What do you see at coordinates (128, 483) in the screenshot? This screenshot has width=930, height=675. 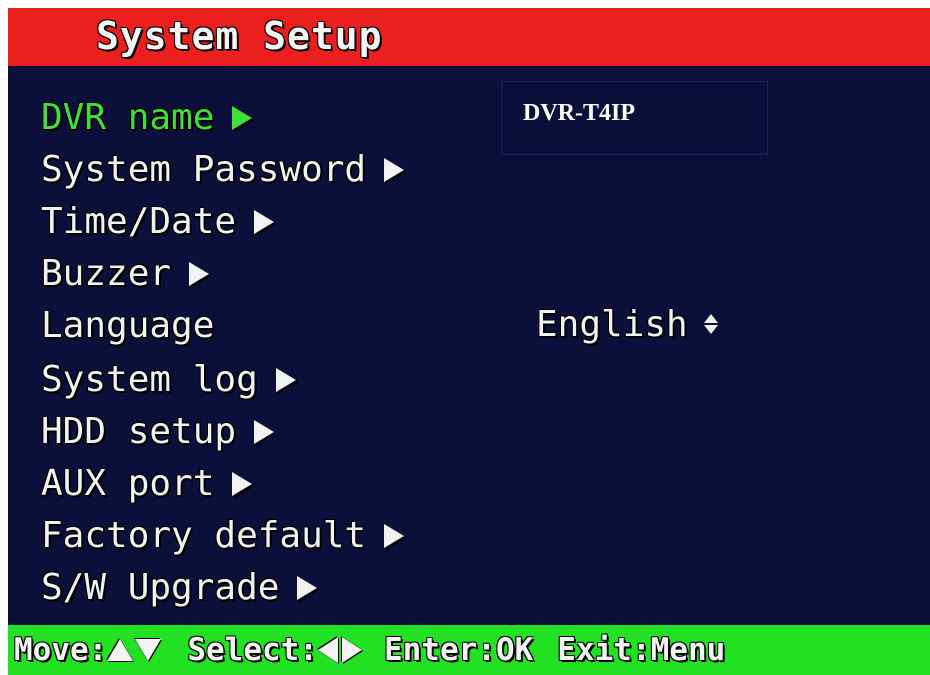 I see `menu-item-label: AUX port` at bounding box center [128, 483].